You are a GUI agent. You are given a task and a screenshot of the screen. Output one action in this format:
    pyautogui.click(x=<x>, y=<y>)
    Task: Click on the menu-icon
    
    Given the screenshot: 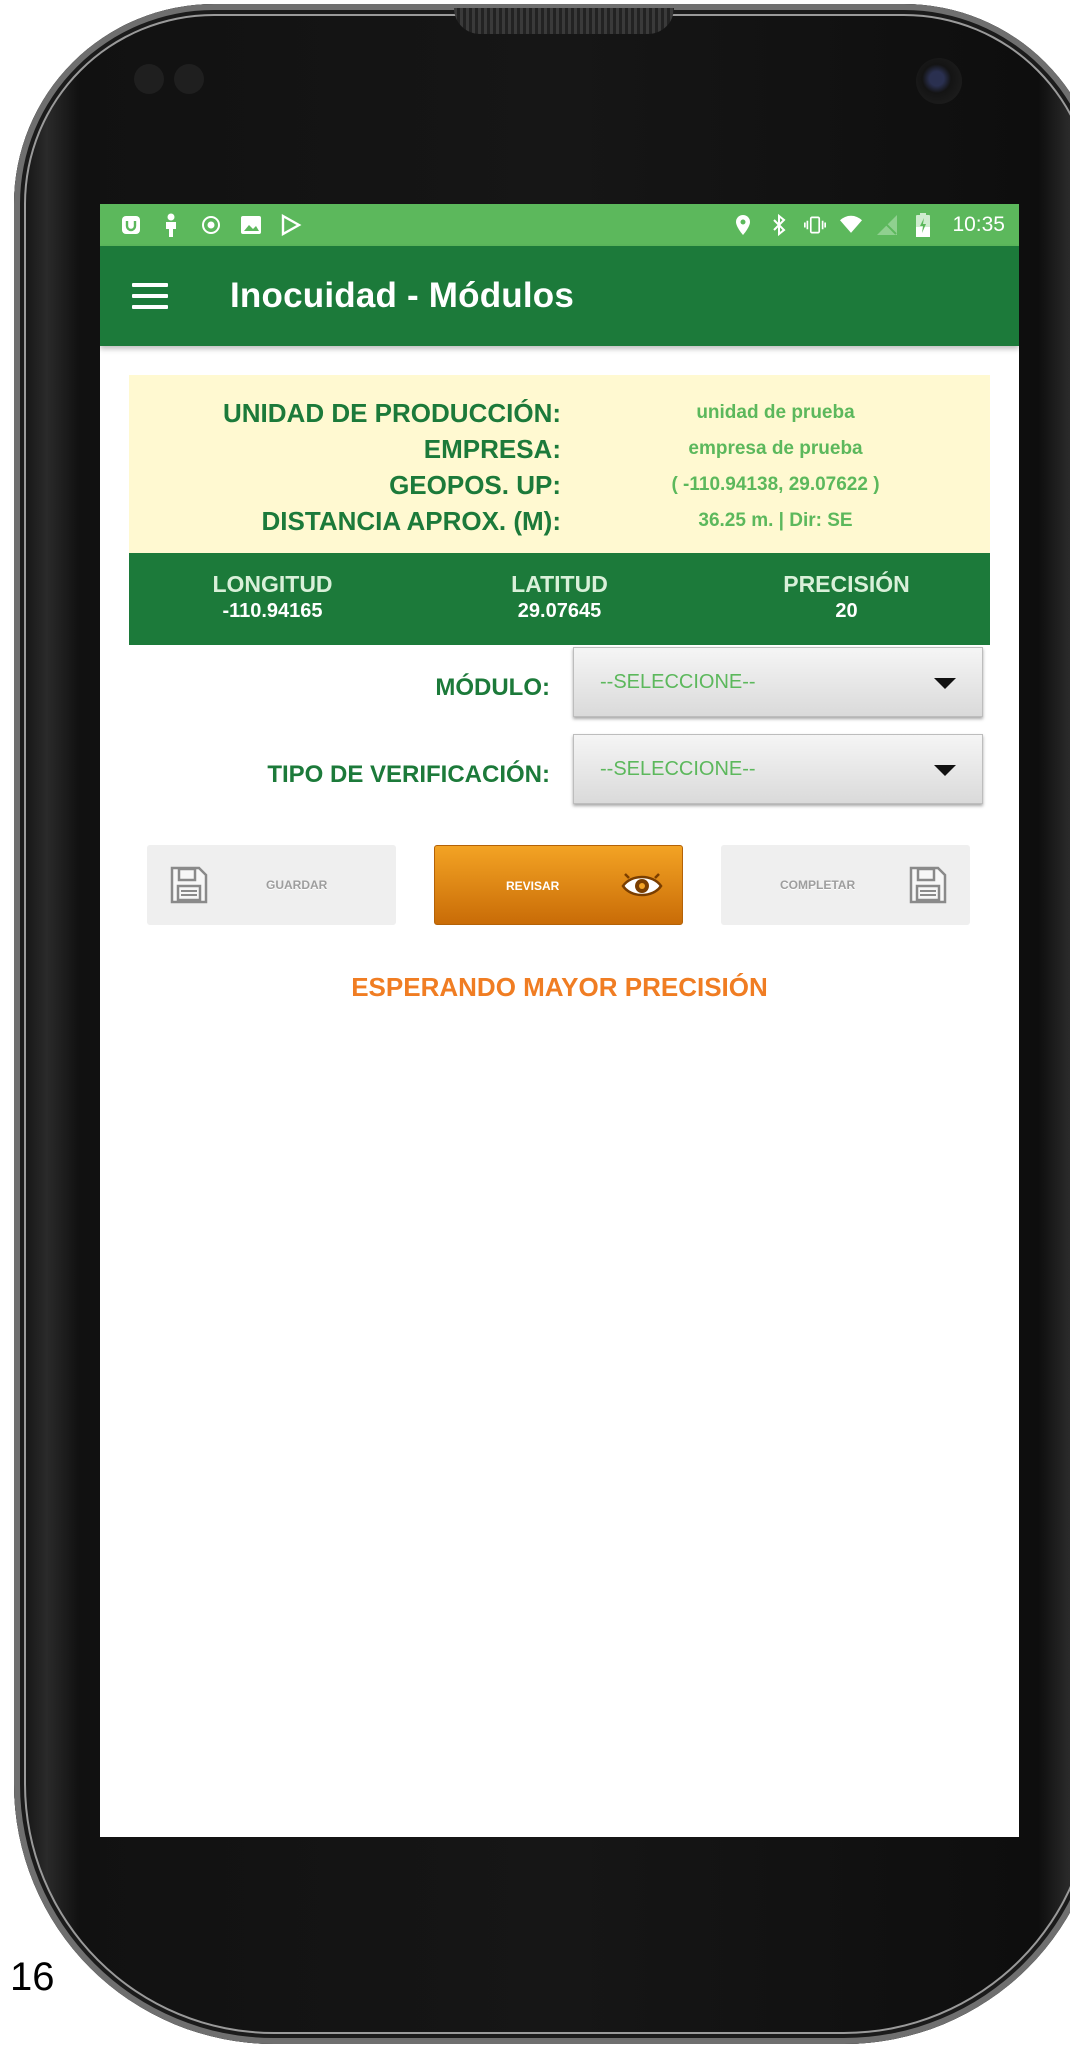 What is the action you would take?
    pyautogui.click(x=150, y=296)
    